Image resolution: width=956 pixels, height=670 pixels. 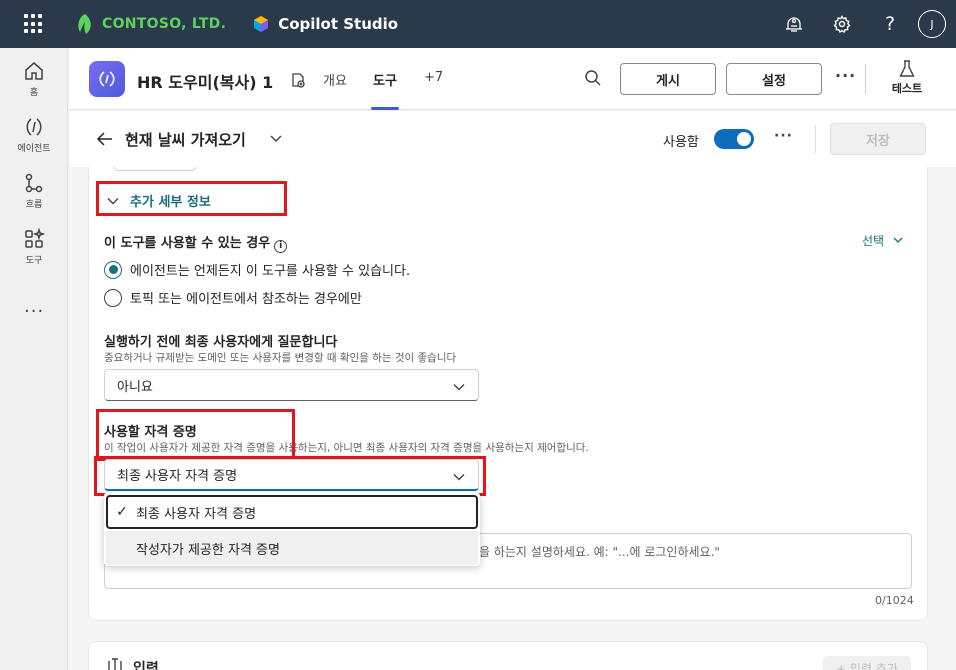 What do you see at coordinates (122, 512) in the screenshot?
I see `checkmark-icon: ✓` at bounding box center [122, 512].